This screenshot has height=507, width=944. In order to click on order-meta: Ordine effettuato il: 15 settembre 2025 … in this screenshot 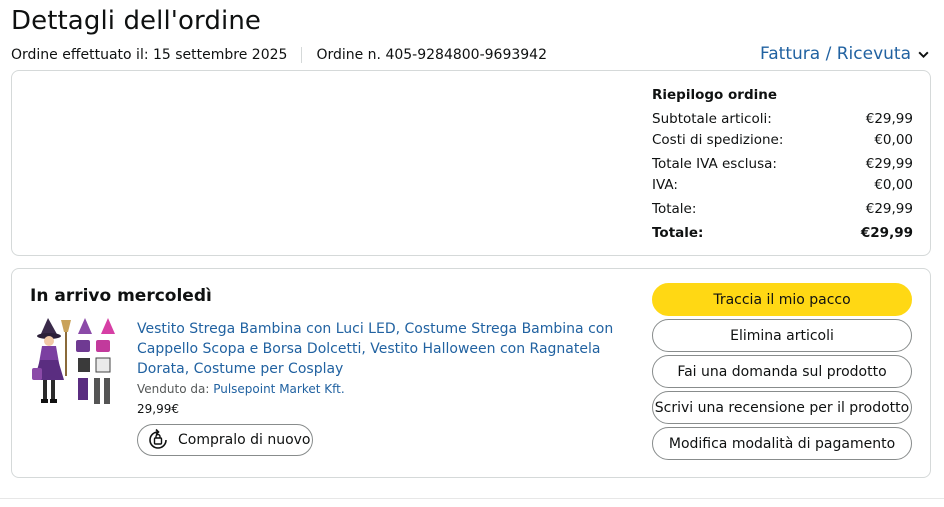, I will do `click(279, 55)`.